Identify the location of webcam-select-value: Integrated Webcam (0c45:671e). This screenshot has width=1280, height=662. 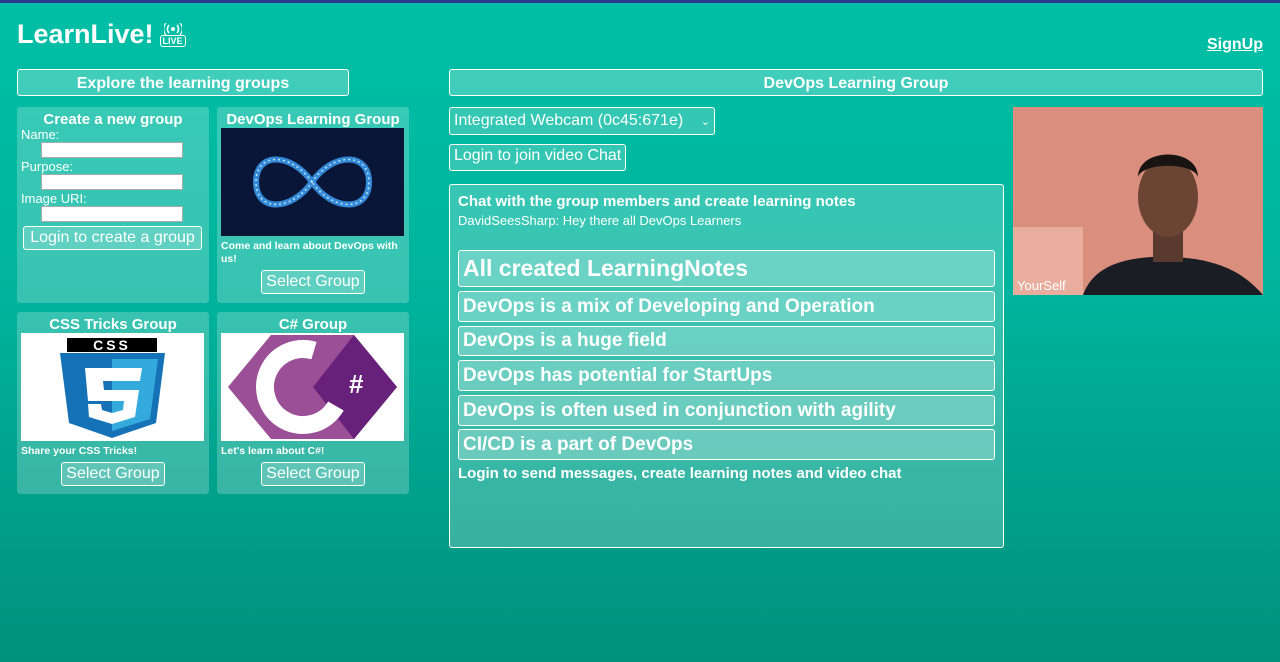
(569, 120).